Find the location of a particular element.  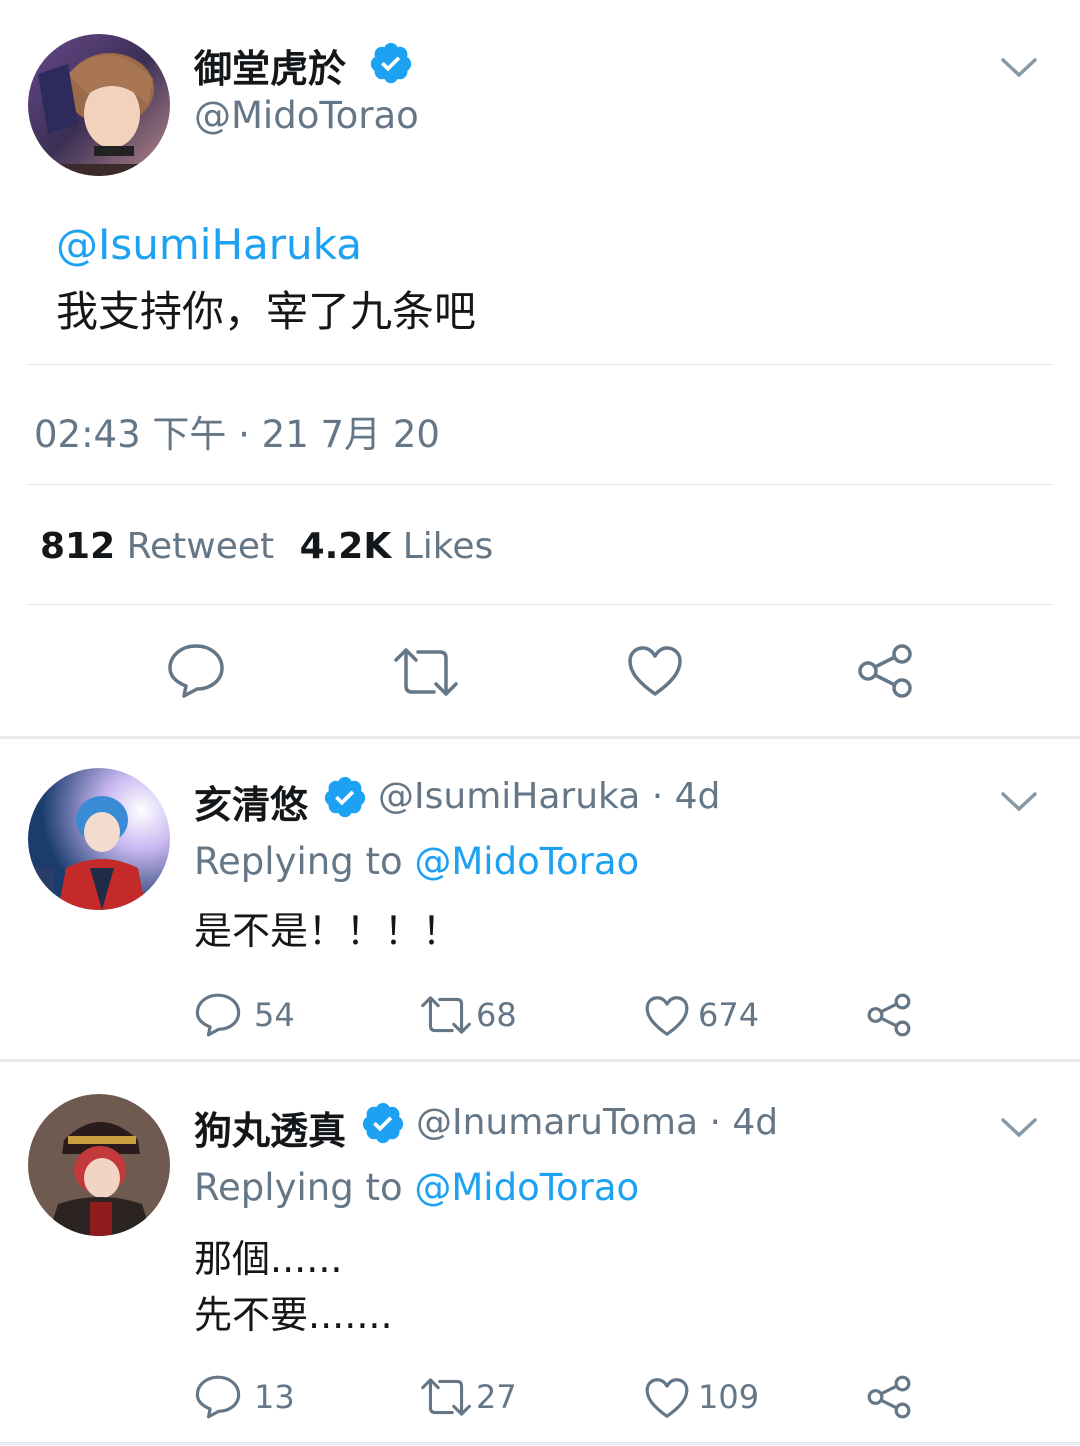

handle-reply: @IsumiHaruka is located at coordinates (509, 796).